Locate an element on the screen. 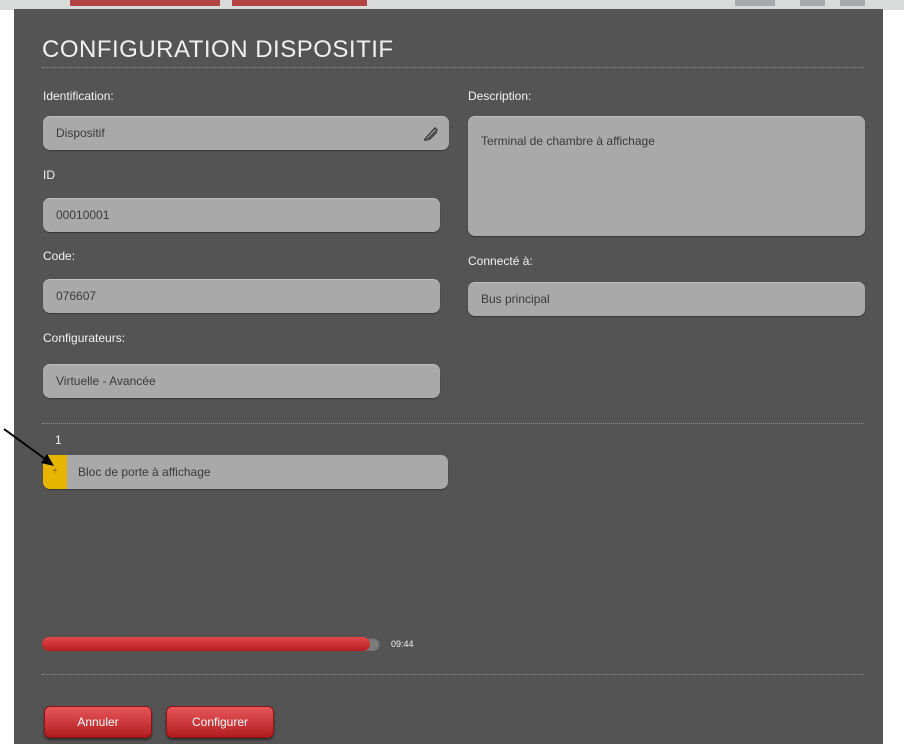 The height and width of the screenshot is (744, 904). arrow-pointer-icon is located at coordinates (28, 447).